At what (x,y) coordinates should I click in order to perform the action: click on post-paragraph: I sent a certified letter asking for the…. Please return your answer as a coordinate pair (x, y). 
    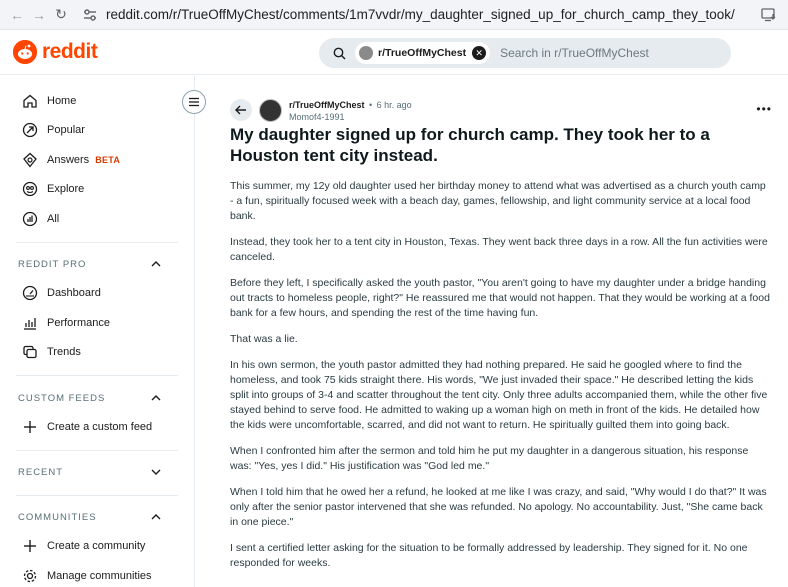
    Looking at the image, I should click on (489, 555).